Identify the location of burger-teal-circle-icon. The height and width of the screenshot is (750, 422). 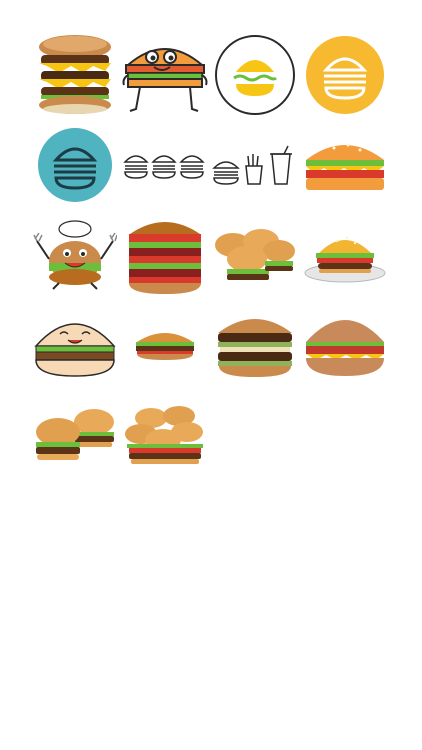
(75, 165).